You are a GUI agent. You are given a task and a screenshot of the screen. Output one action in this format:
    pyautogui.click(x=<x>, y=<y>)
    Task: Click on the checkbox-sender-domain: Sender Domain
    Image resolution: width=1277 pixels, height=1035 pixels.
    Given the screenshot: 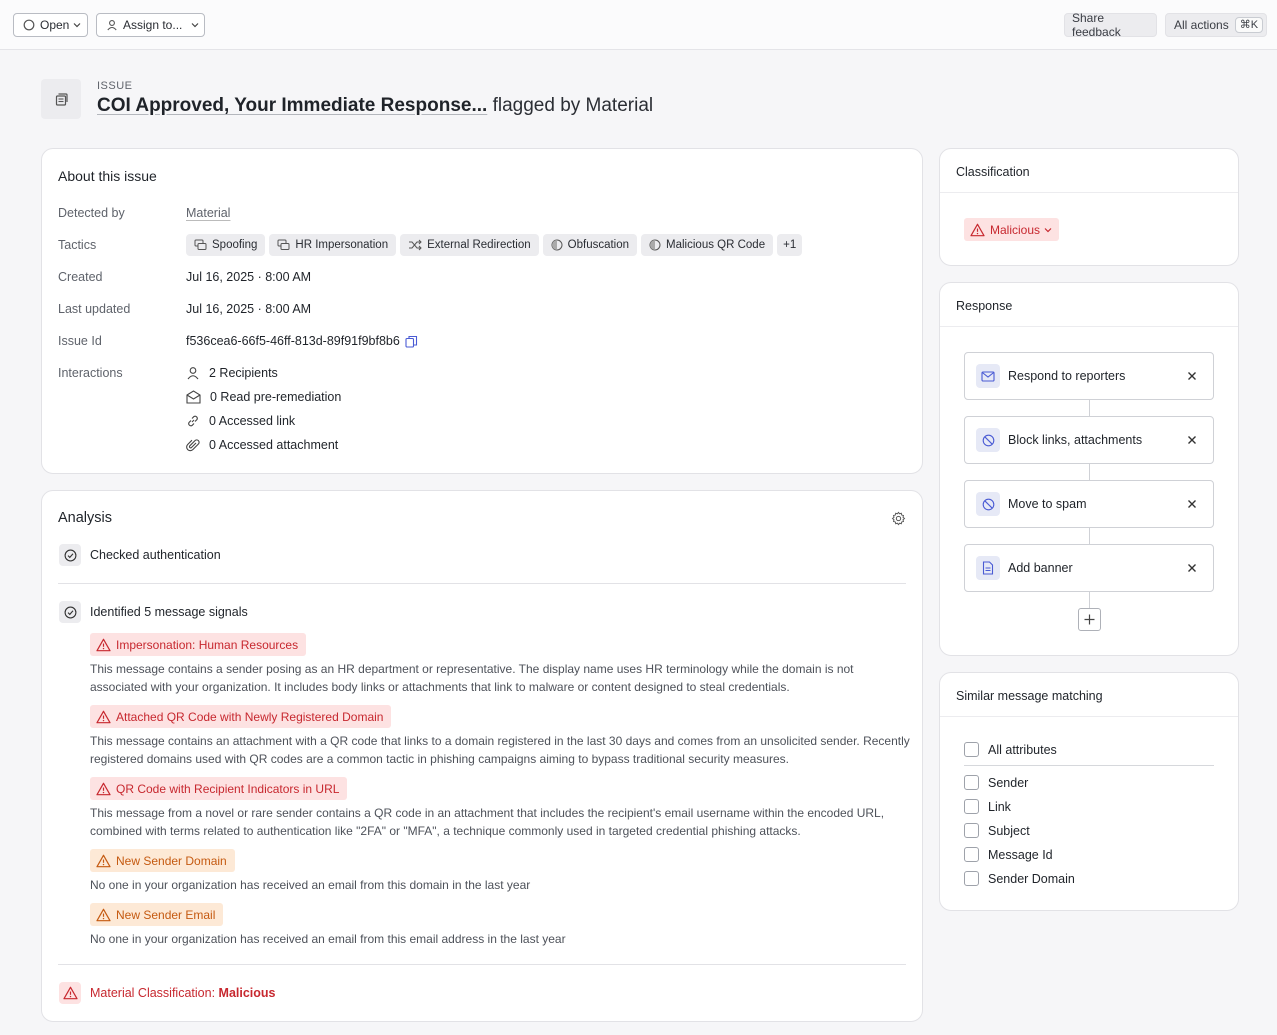 What is the action you would take?
    pyautogui.click(x=1019, y=878)
    